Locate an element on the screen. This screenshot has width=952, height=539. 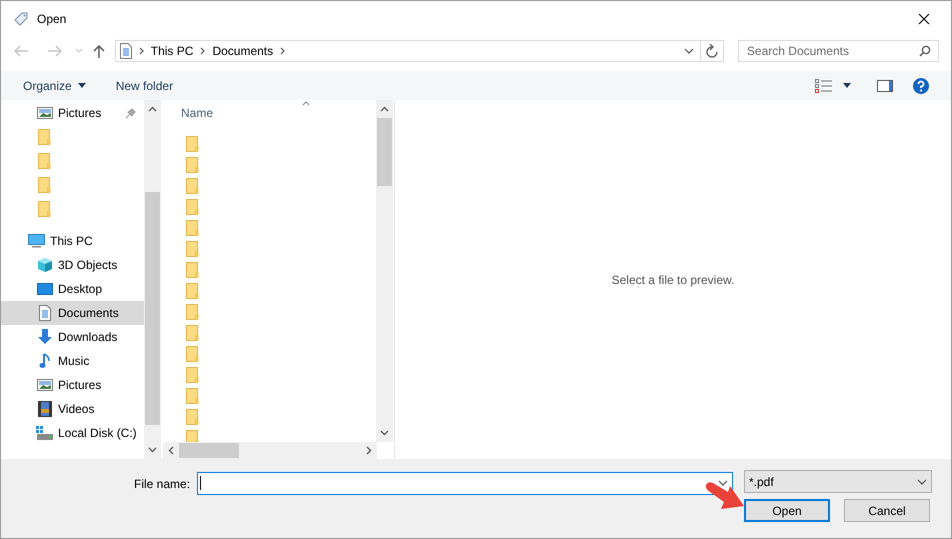
file-name-label: File name: is located at coordinates (162, 484).